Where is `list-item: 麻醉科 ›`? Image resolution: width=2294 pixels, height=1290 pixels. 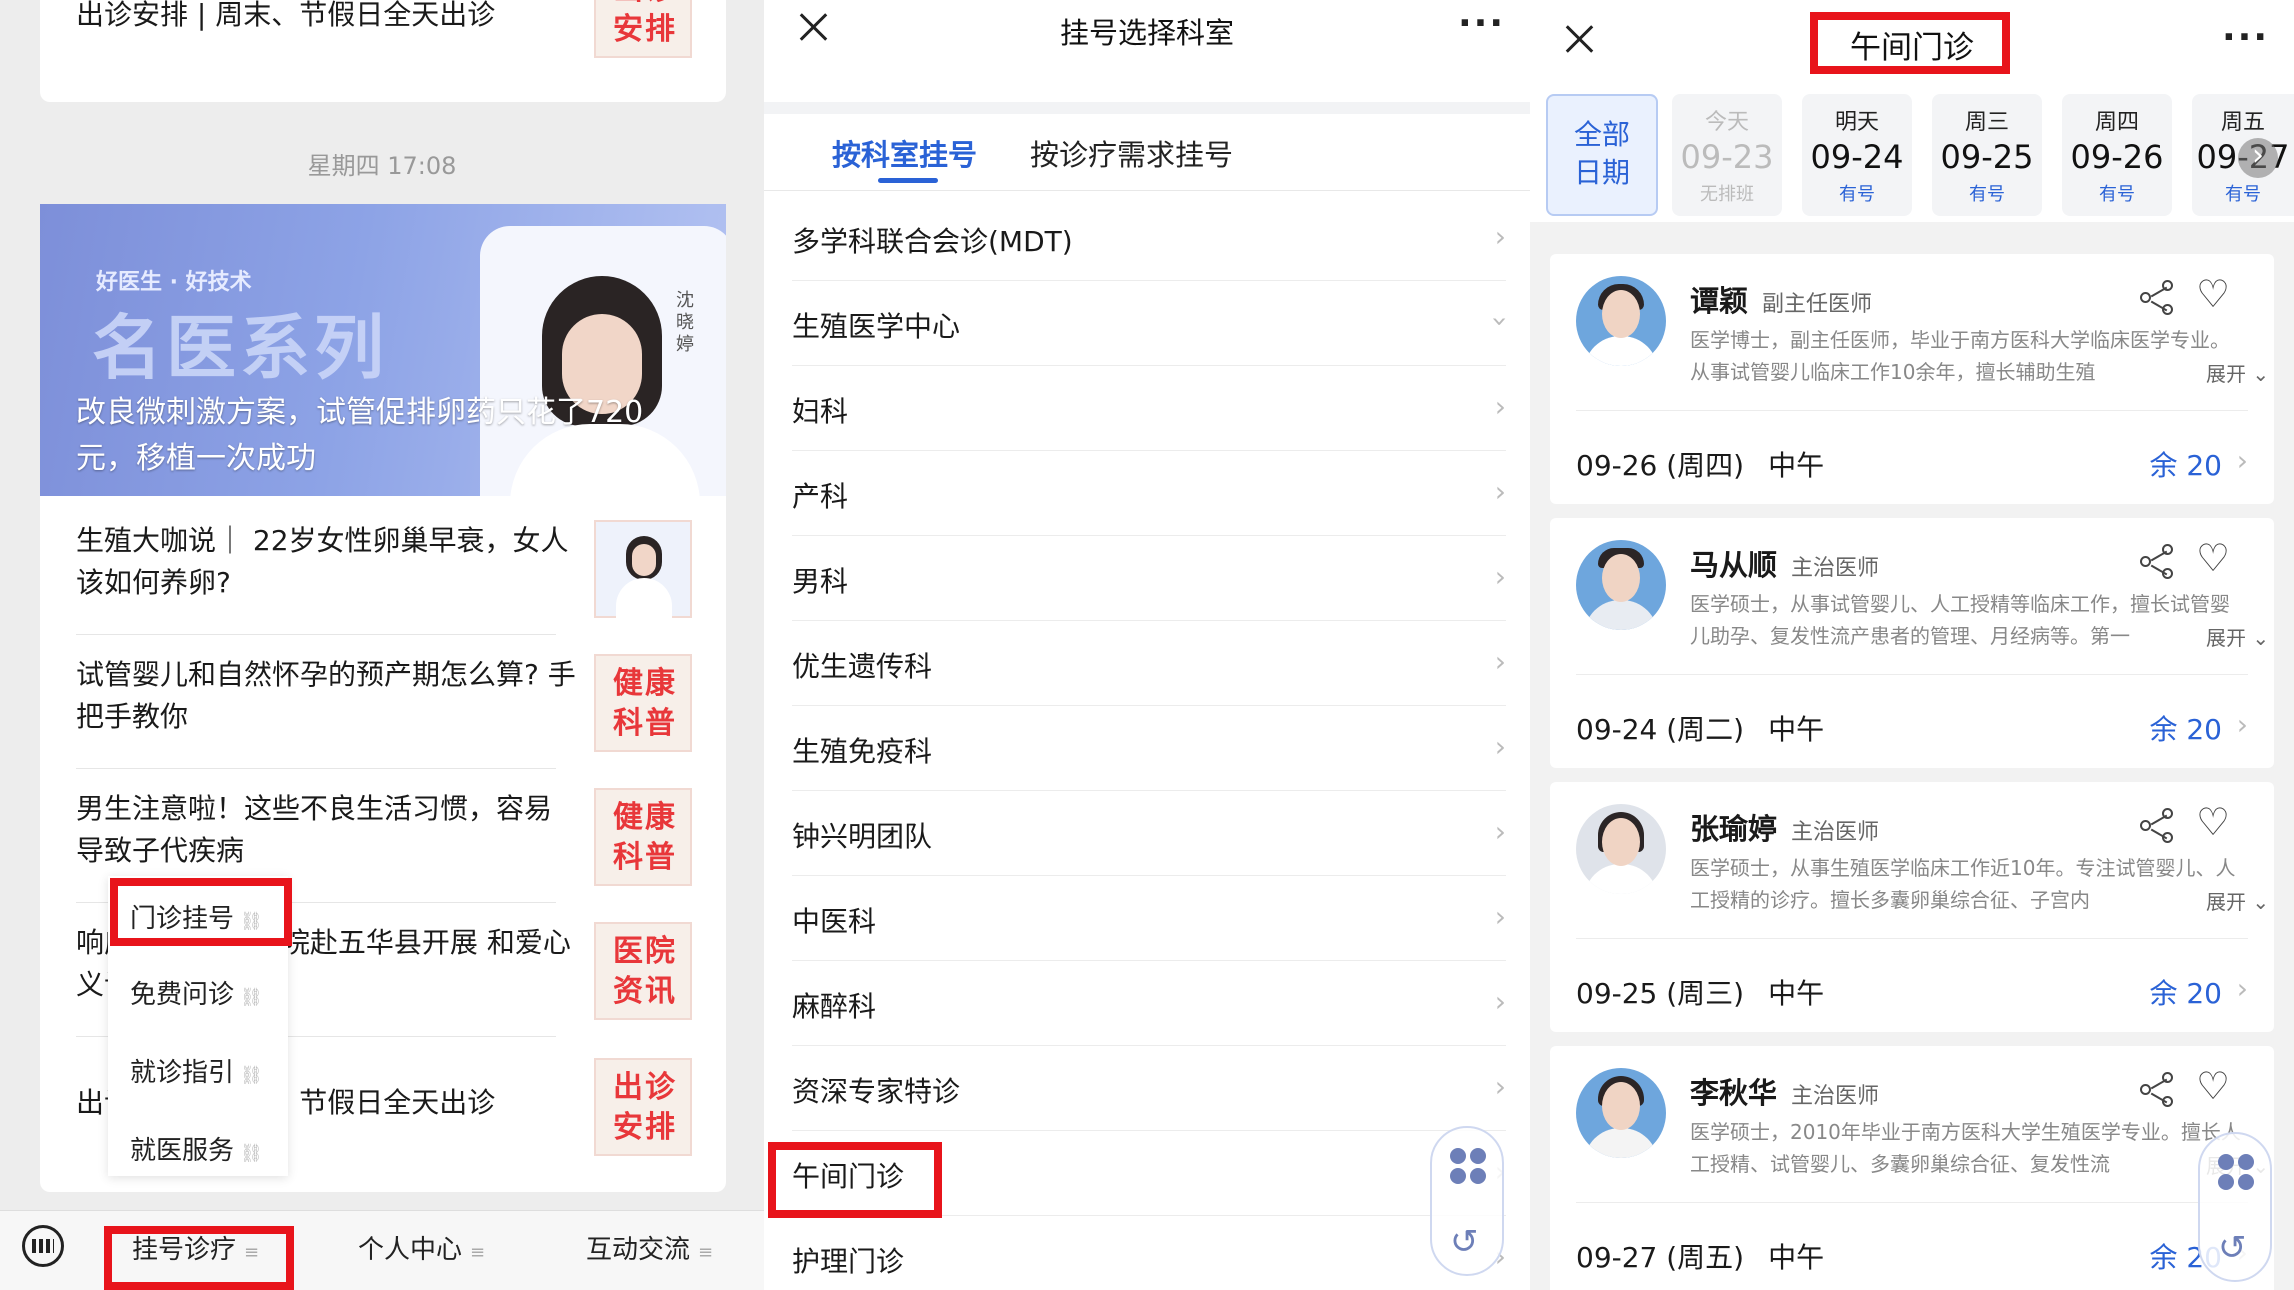 list-item: 麻醉科 › is located at coordinates (1147, 1003).